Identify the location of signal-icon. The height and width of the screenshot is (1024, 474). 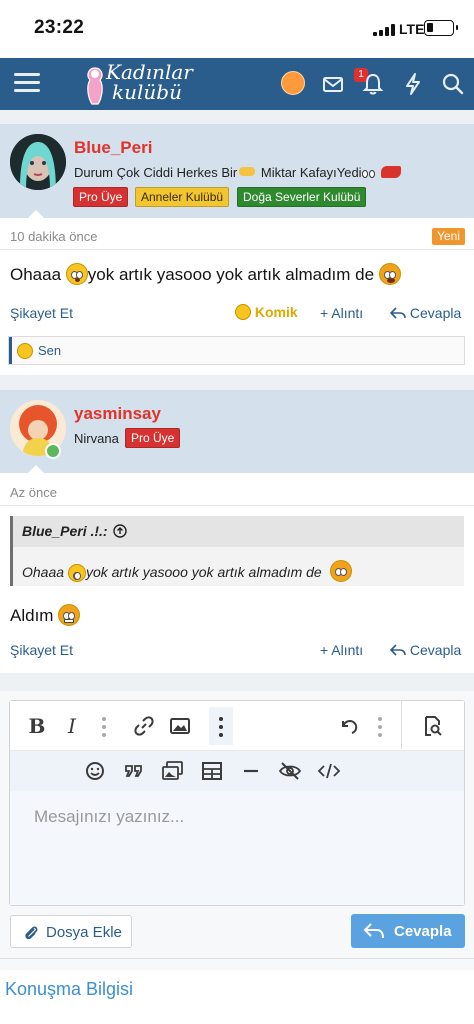
(384, 30).